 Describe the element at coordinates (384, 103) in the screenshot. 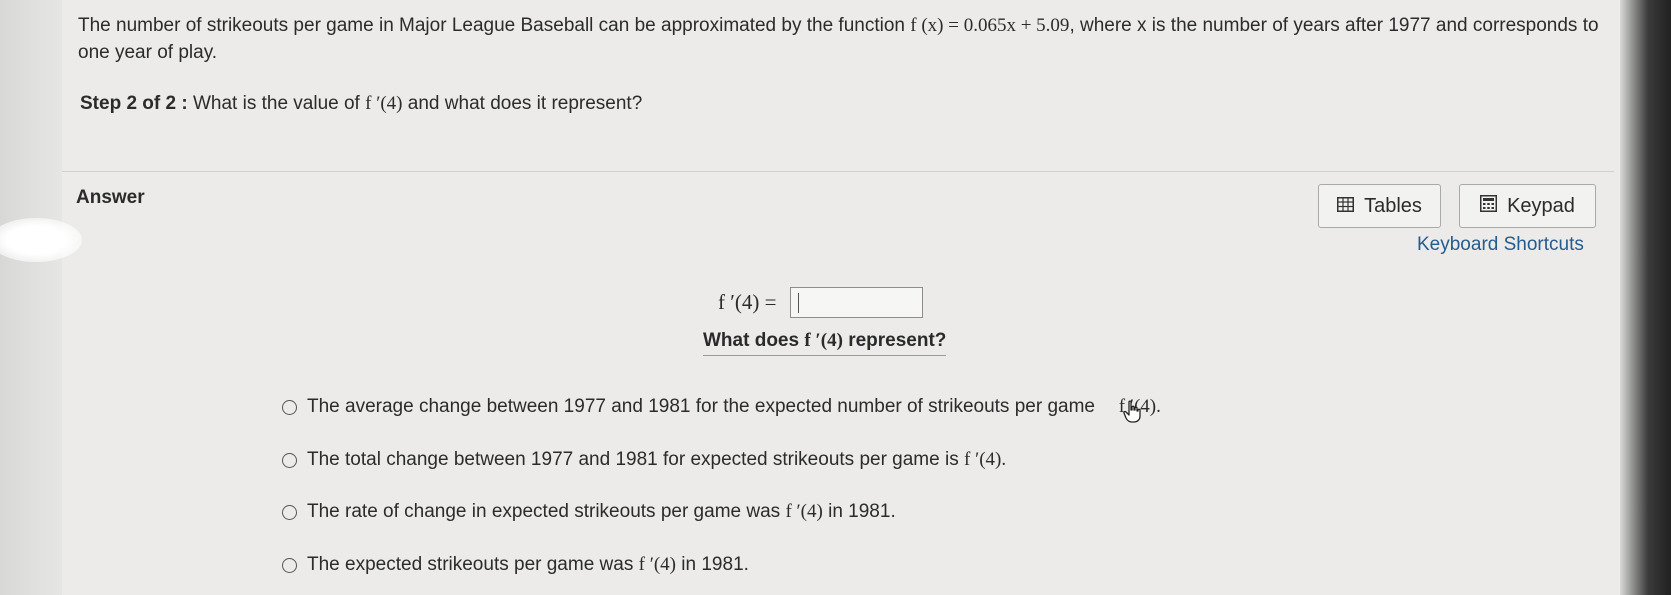

I see `step-expression: f ′(4)` at that location.